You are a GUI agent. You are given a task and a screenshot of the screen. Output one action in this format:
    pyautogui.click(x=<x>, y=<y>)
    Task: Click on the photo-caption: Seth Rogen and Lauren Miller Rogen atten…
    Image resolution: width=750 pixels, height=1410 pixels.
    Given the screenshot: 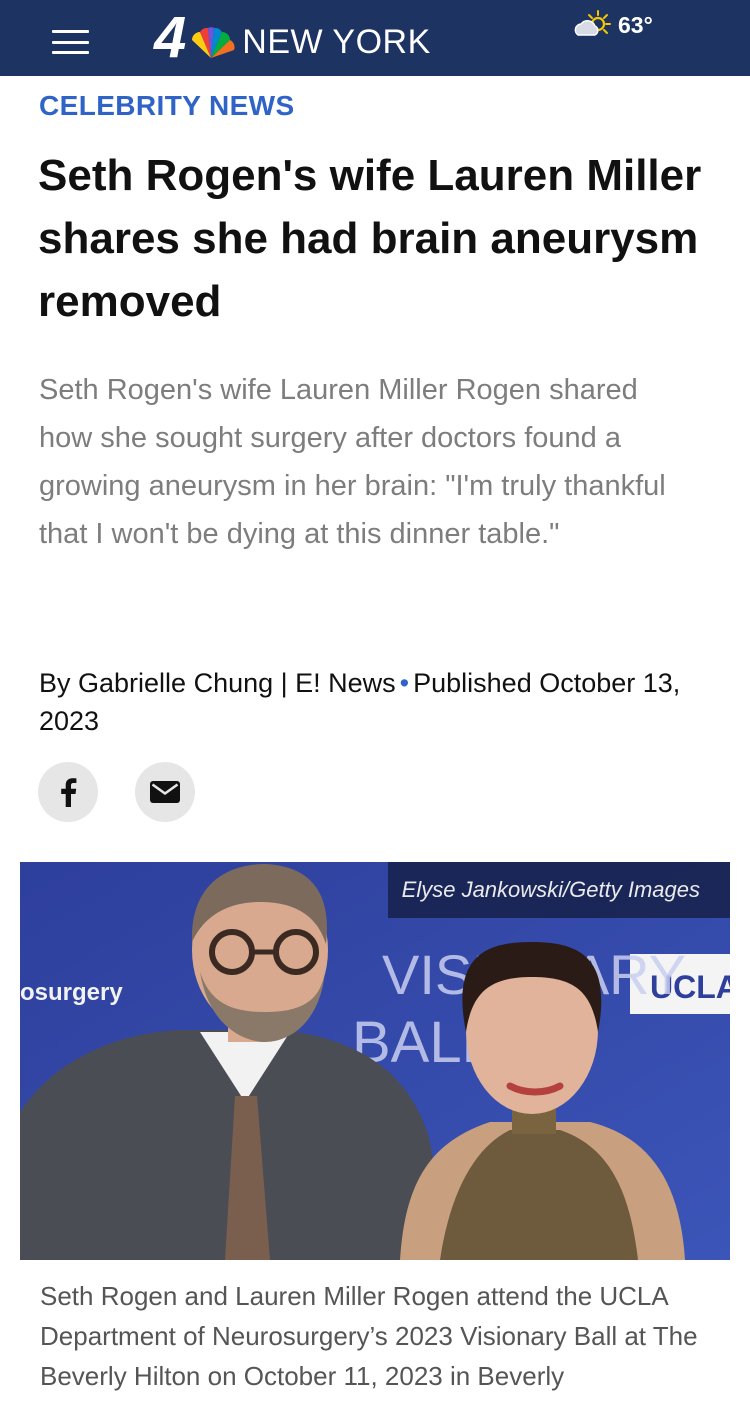 What is the action you would take?
    pyautogui.click(x=369, y=1336)
    